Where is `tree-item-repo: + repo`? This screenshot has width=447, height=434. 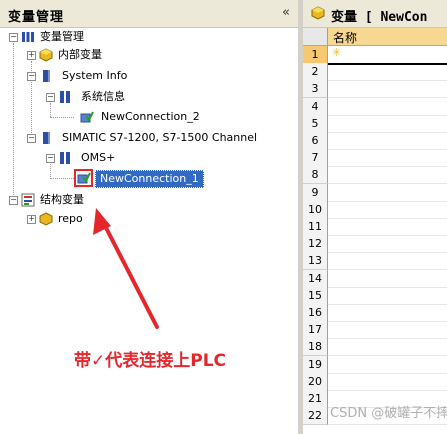
tree-item-repo: + repo is located at coordinates (149, 219).